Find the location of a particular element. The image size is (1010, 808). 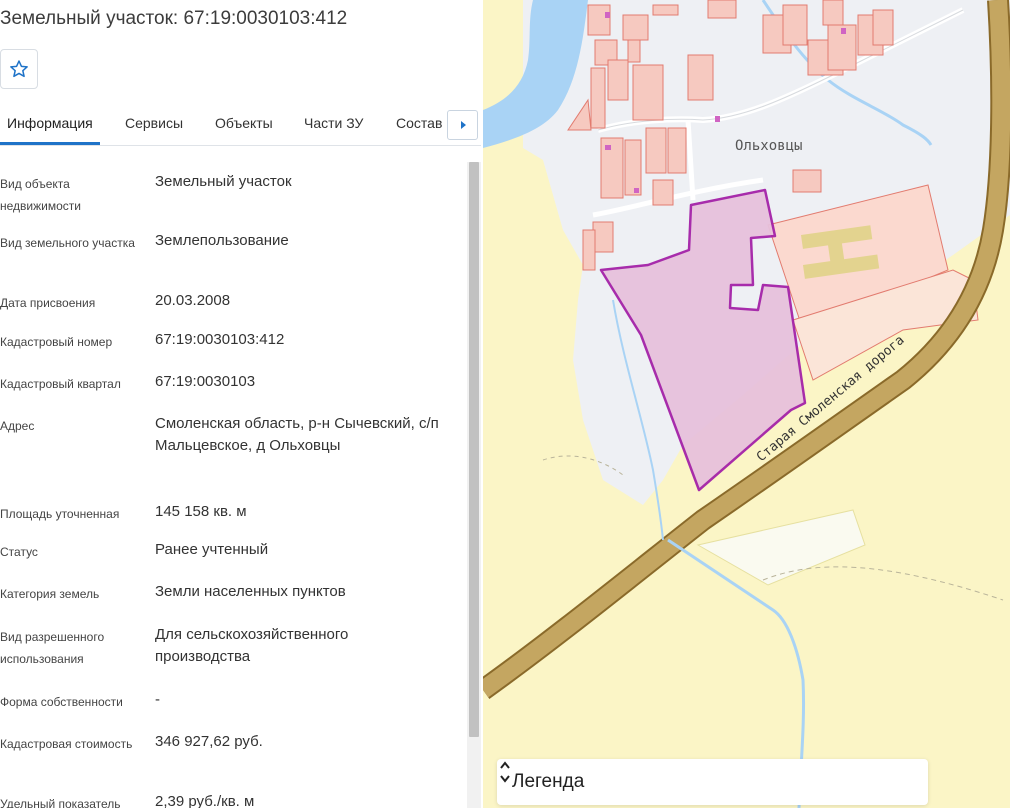

field-label: Адрес is located at coordinates (17, 426).